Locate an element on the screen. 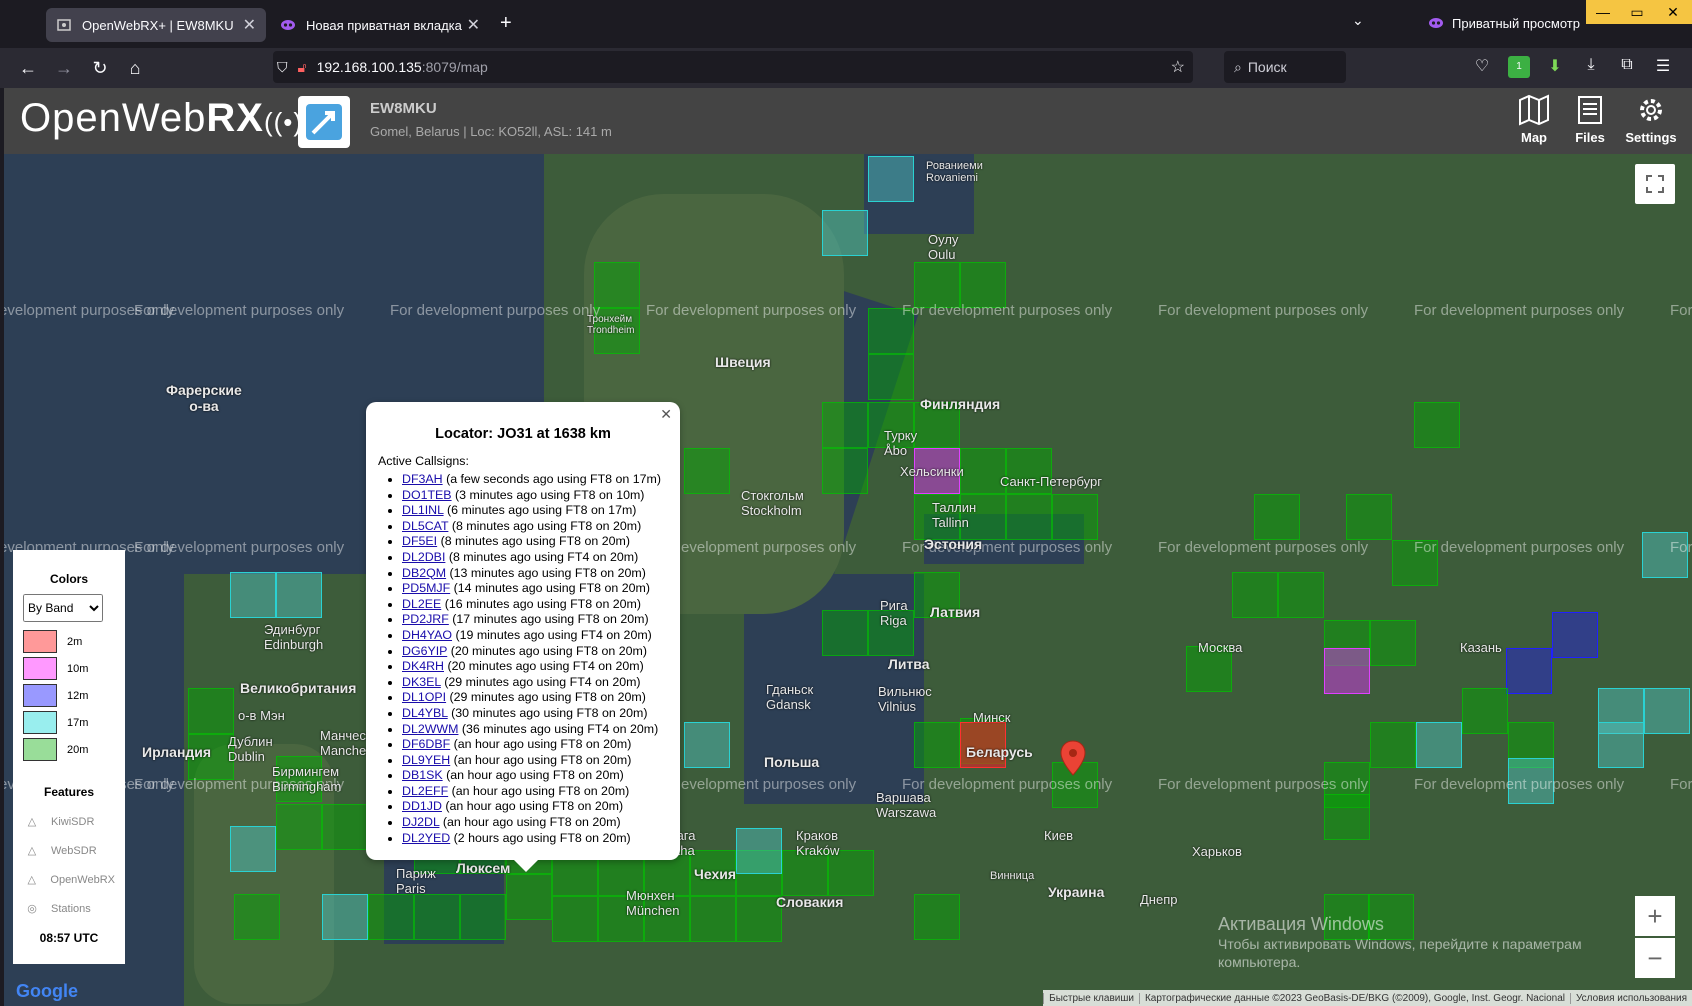 This screenshot has height=1006, width=1692. receiver-avatar is located at coordinates (324, 122).